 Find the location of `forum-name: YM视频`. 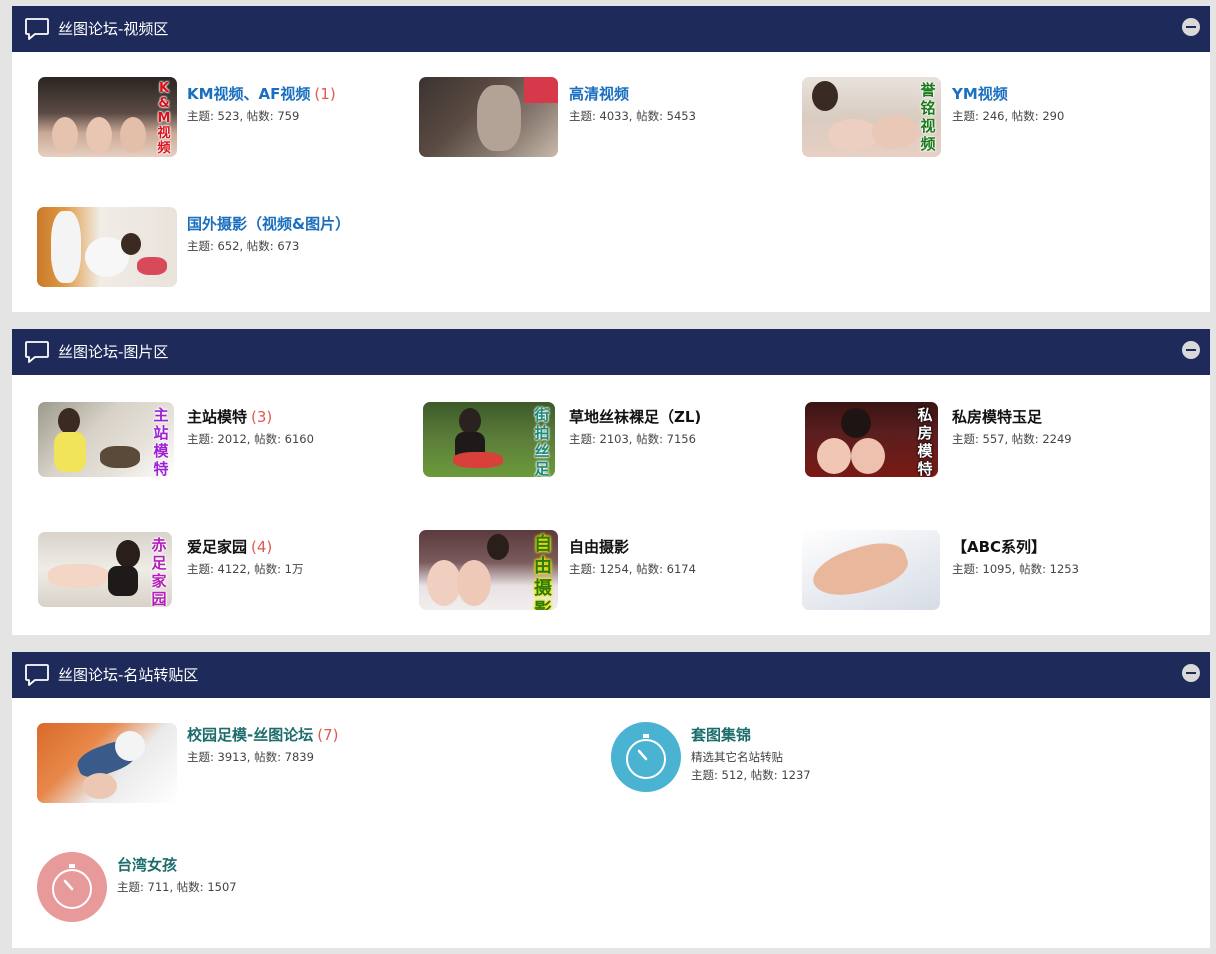

forum-name: YM视频 is located at coordinates (980, 94).